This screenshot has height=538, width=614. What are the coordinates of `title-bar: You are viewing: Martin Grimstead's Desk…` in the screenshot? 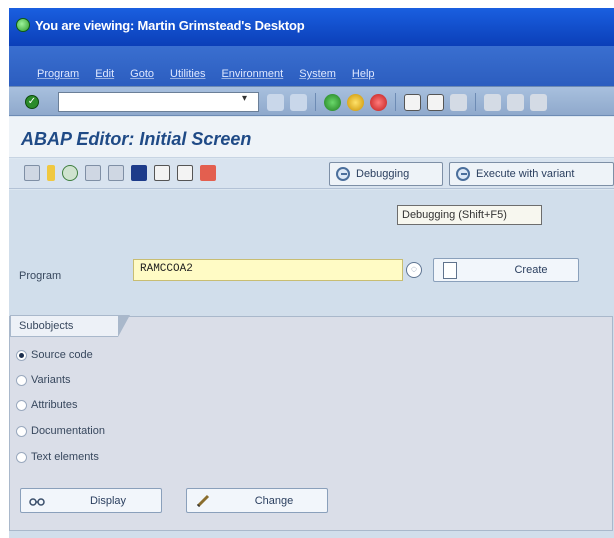 It's located at (311, 27).